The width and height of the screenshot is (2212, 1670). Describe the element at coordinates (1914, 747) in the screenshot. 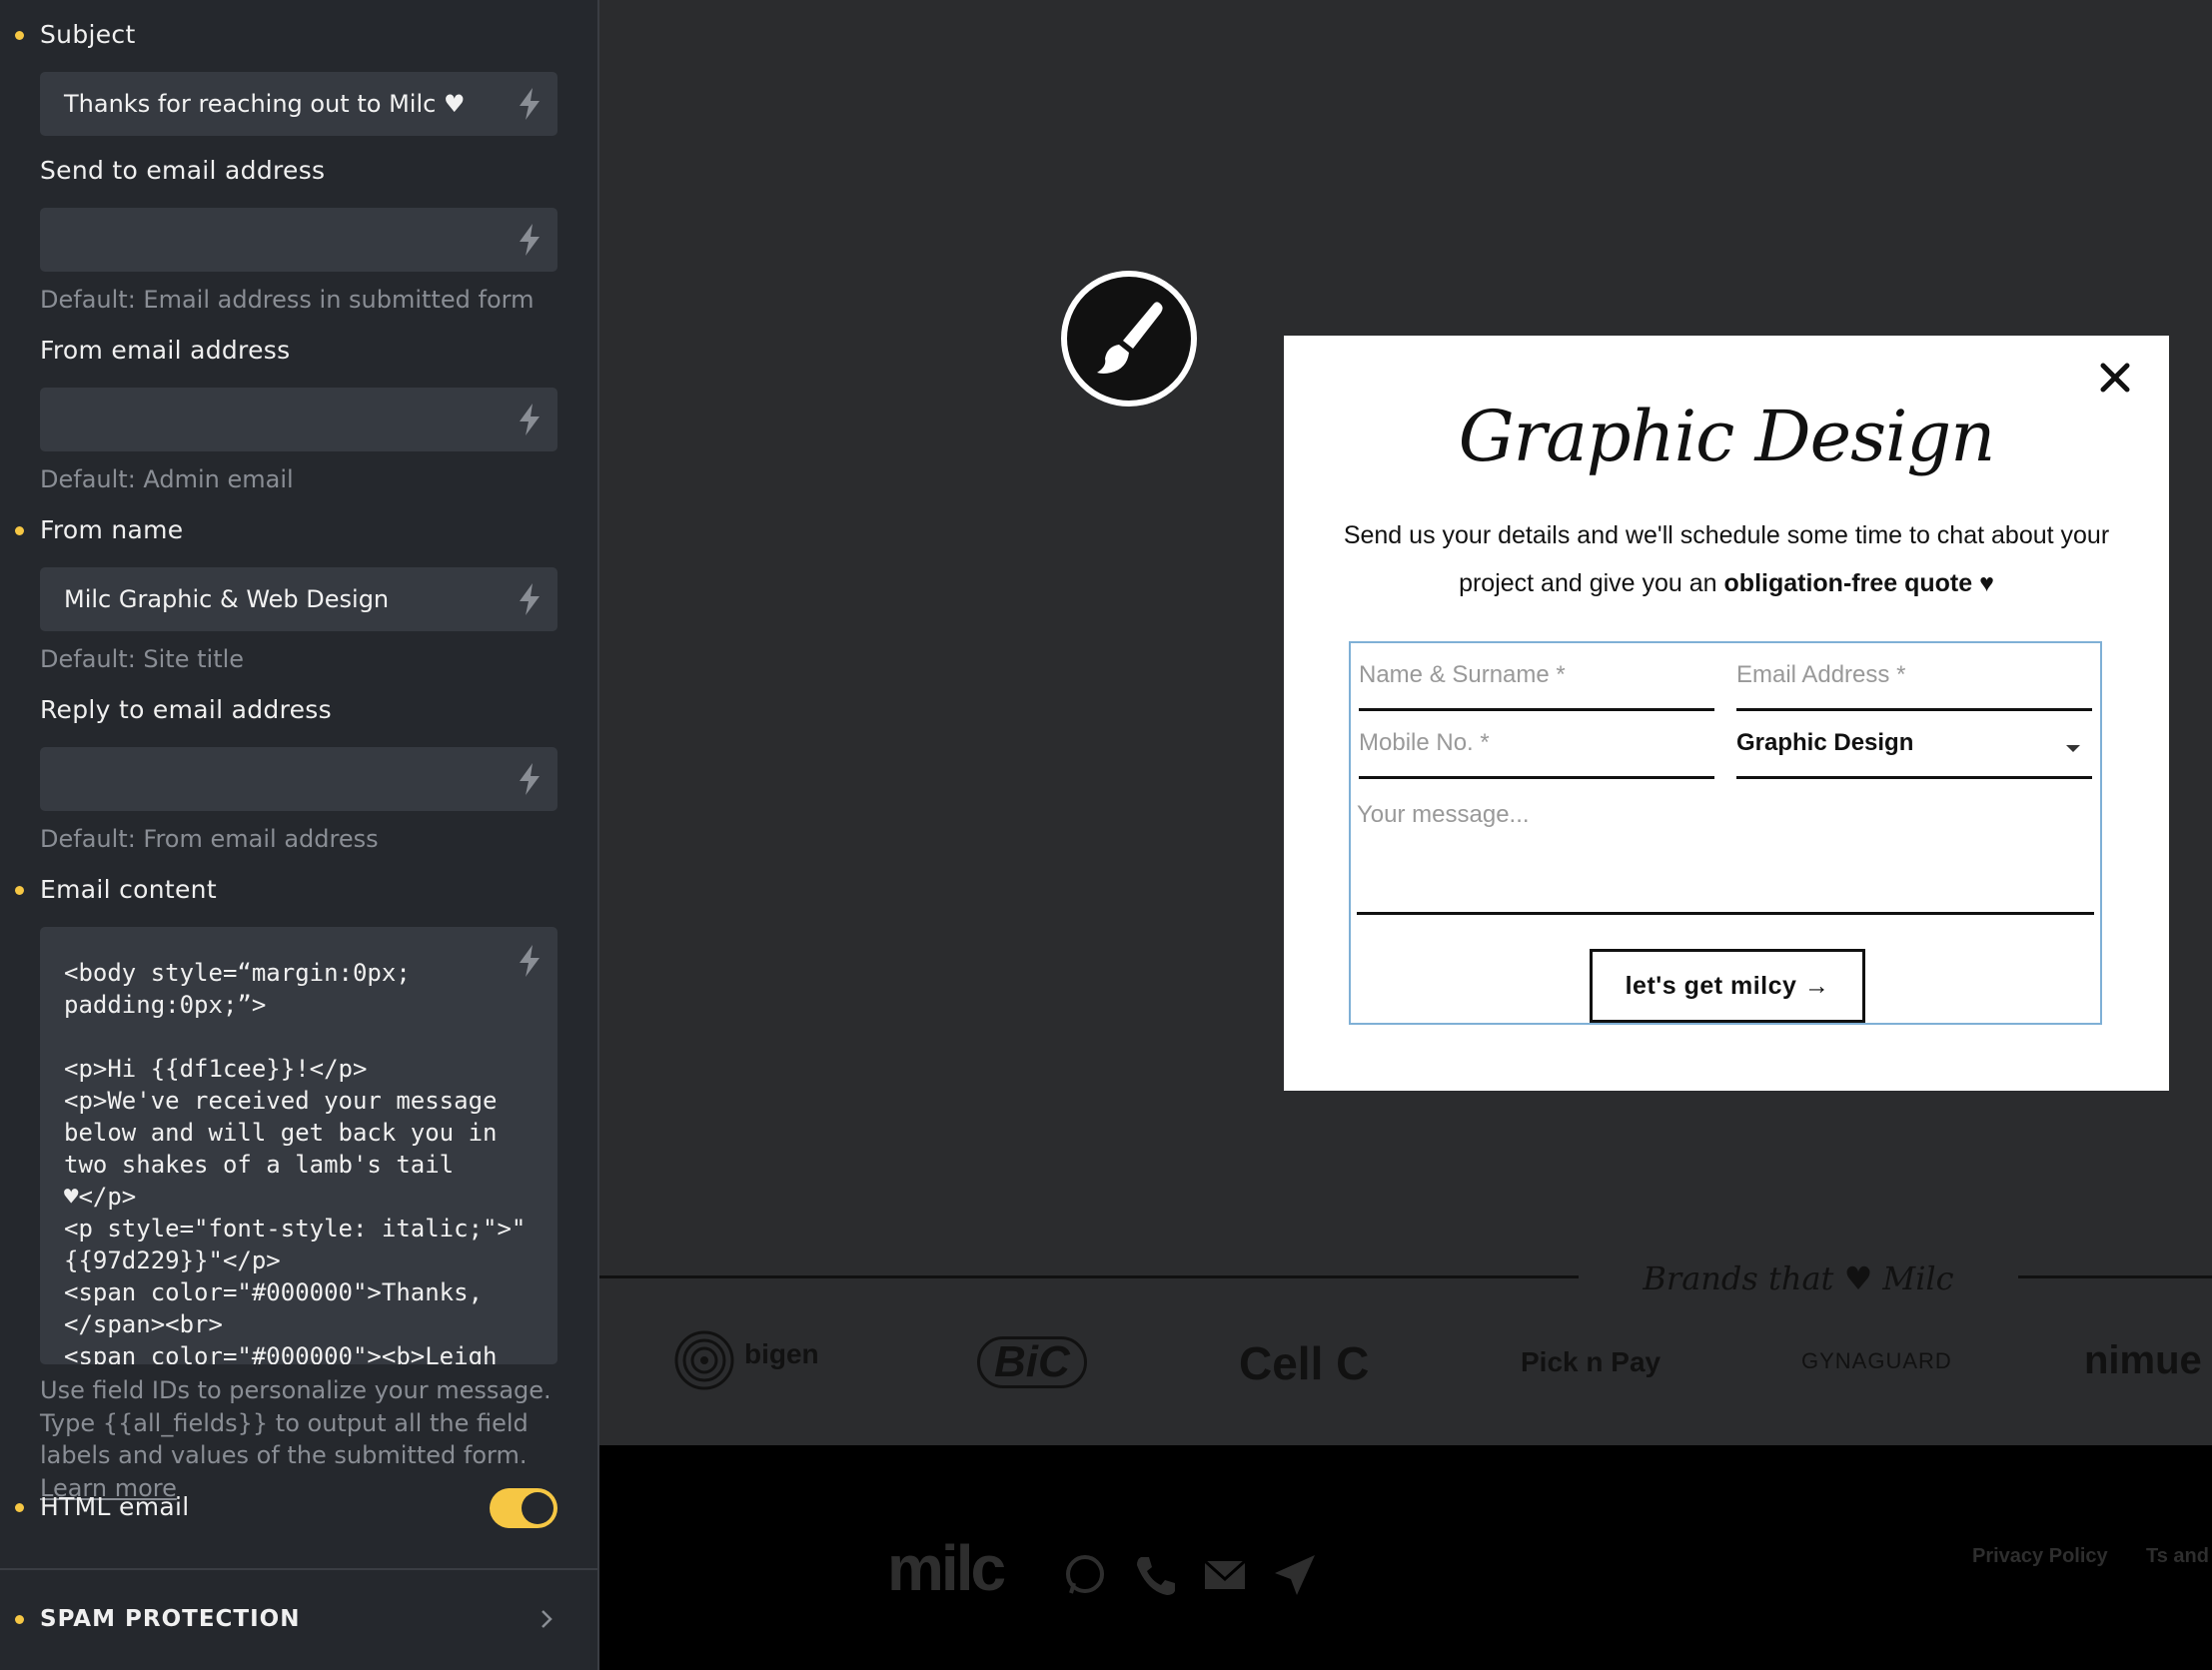

I see `service-select: Graphic Design` at that location.